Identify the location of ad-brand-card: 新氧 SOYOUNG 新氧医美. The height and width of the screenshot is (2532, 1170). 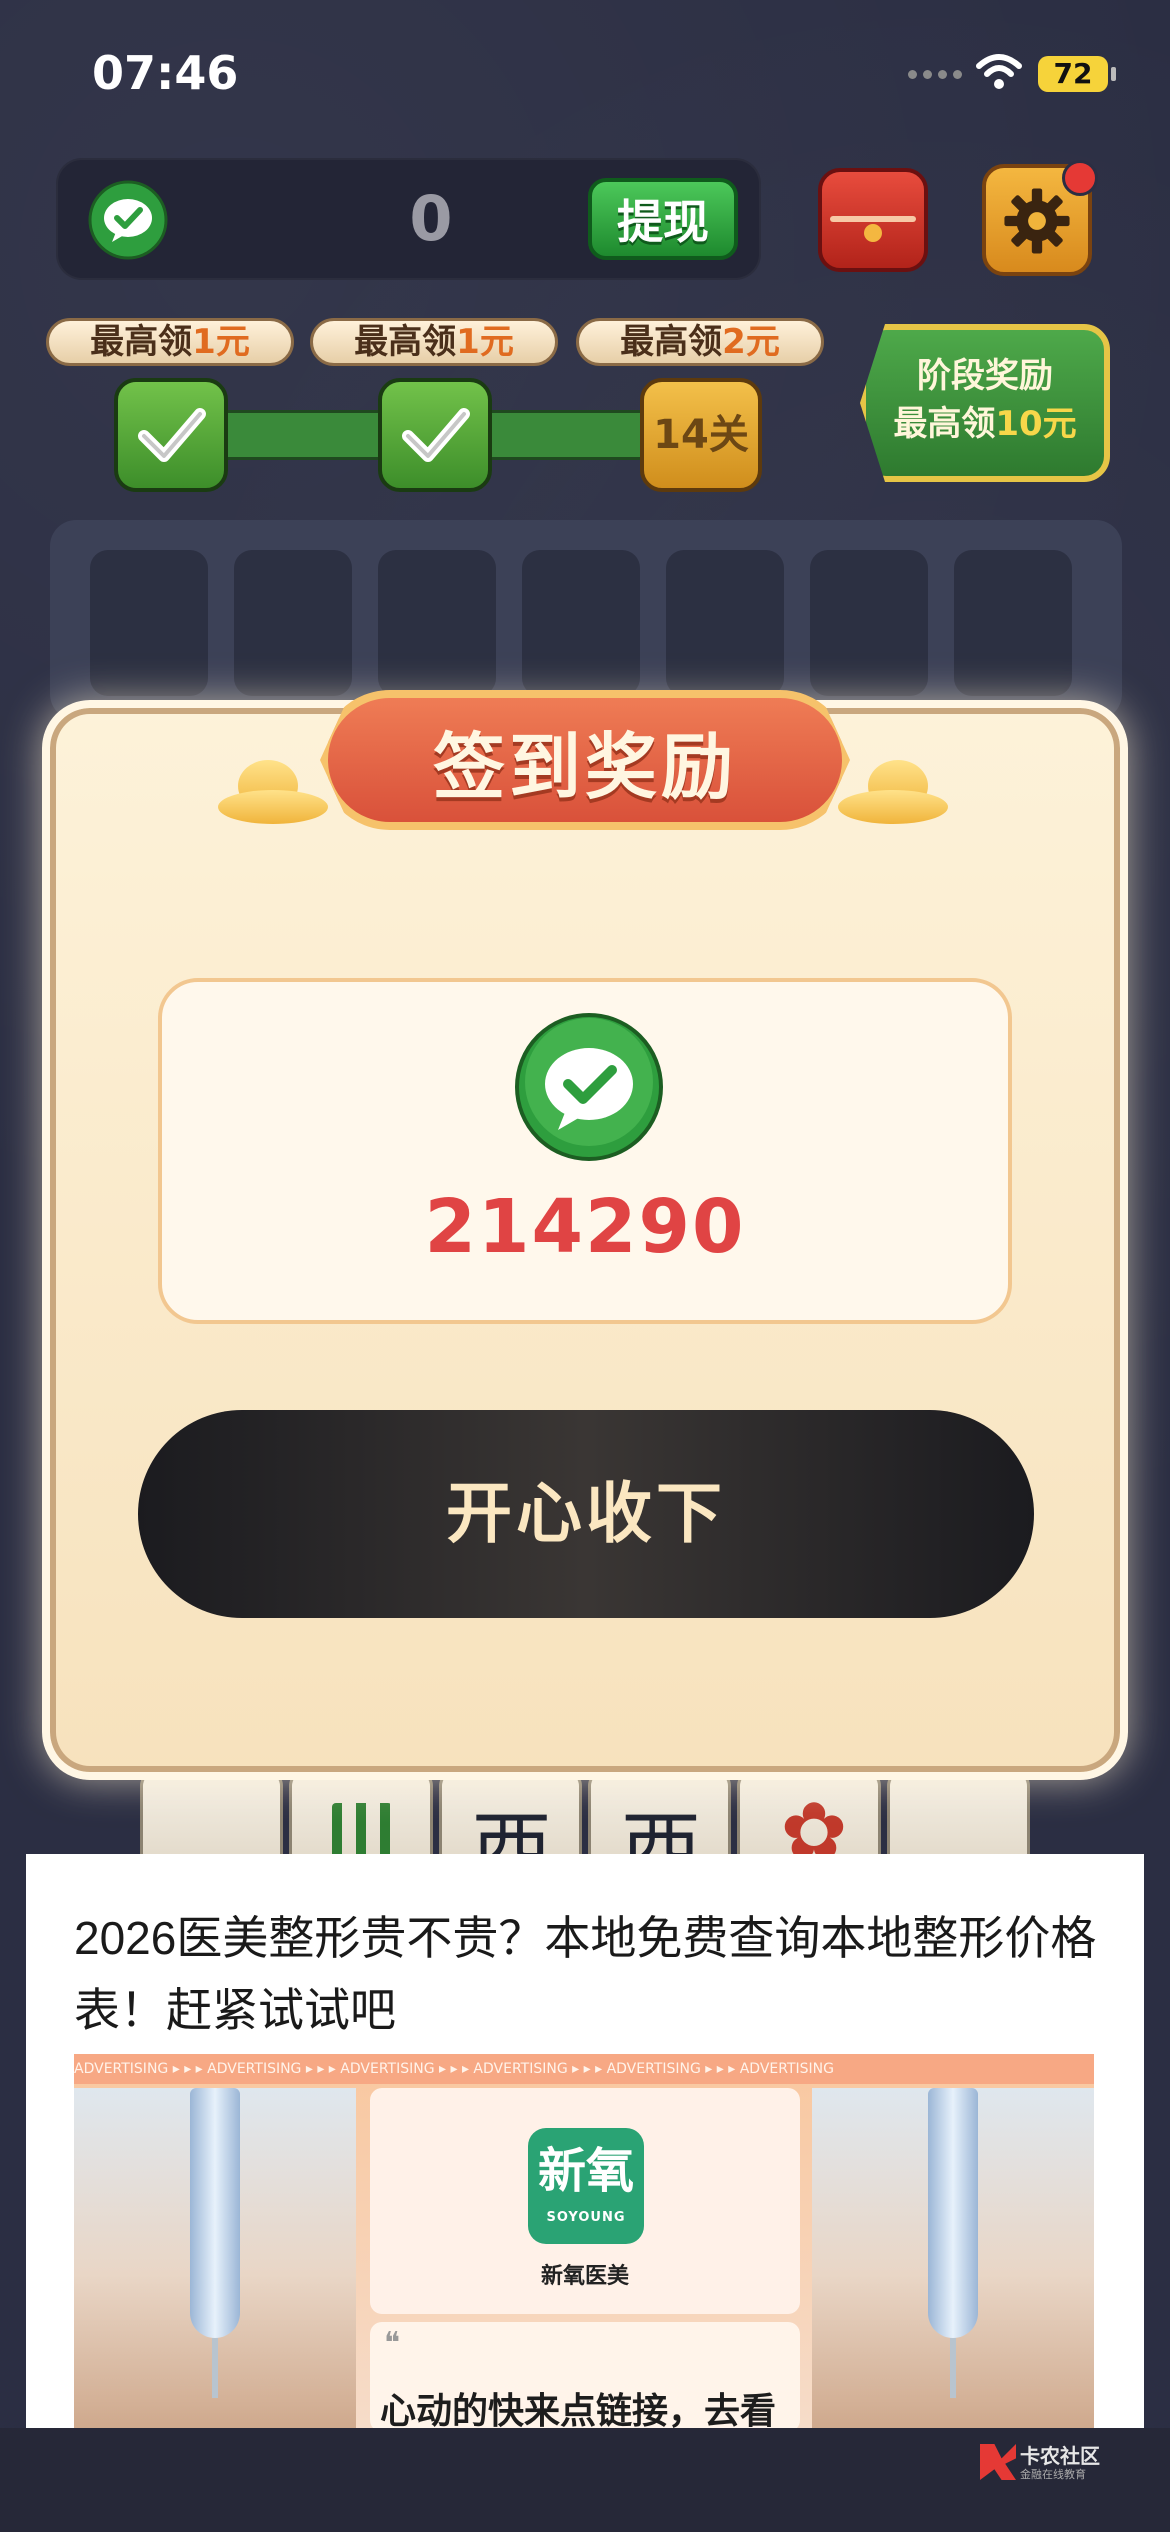
(585, 2201).